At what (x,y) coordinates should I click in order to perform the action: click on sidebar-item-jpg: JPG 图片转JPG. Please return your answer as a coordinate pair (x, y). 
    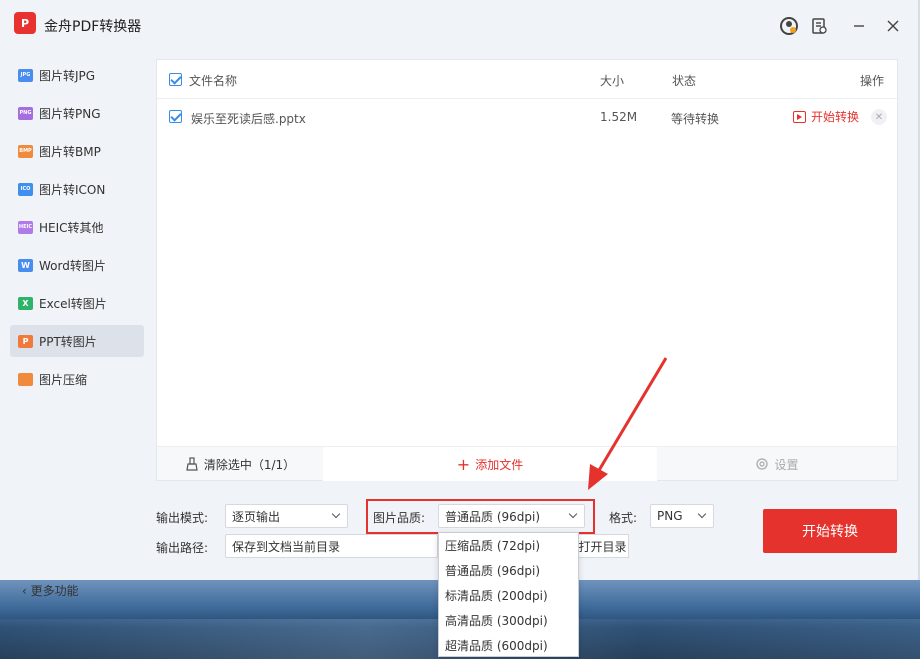
    Looking at the image, I should click on (77, 75).